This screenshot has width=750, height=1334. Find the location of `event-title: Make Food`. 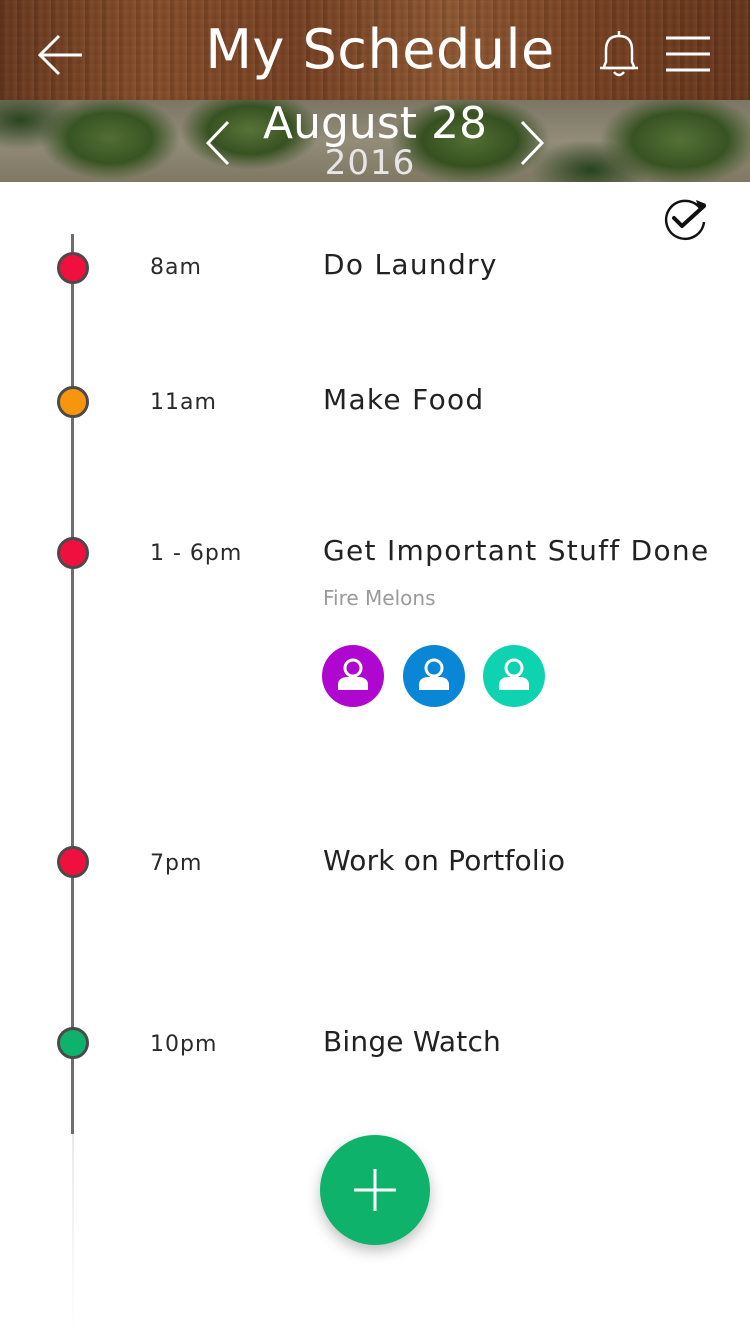

event-title: Make Food is located at coordinates (404, 399).